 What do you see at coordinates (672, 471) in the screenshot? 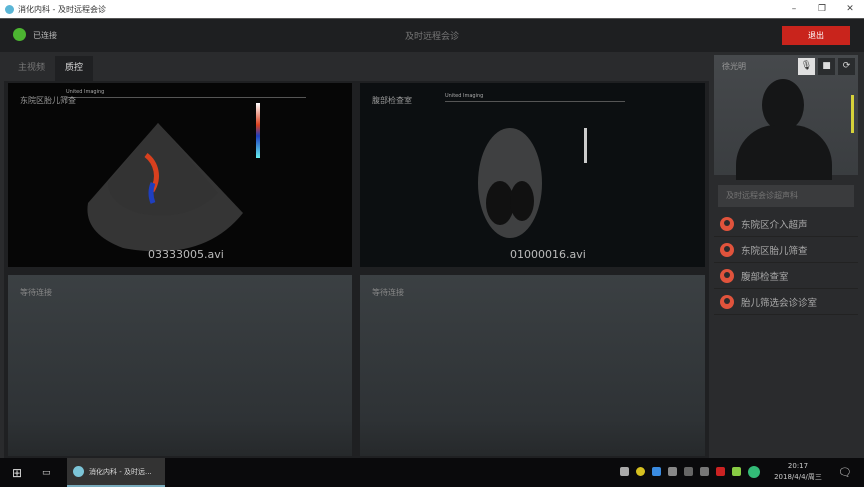
I see `network-icon` at bounding box center [672, 471].